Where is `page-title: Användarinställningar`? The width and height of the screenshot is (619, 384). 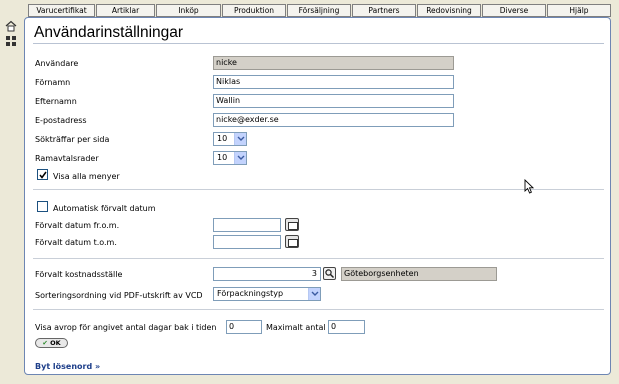 page-title: Användarinställningar is located at coordinates (109, 32).